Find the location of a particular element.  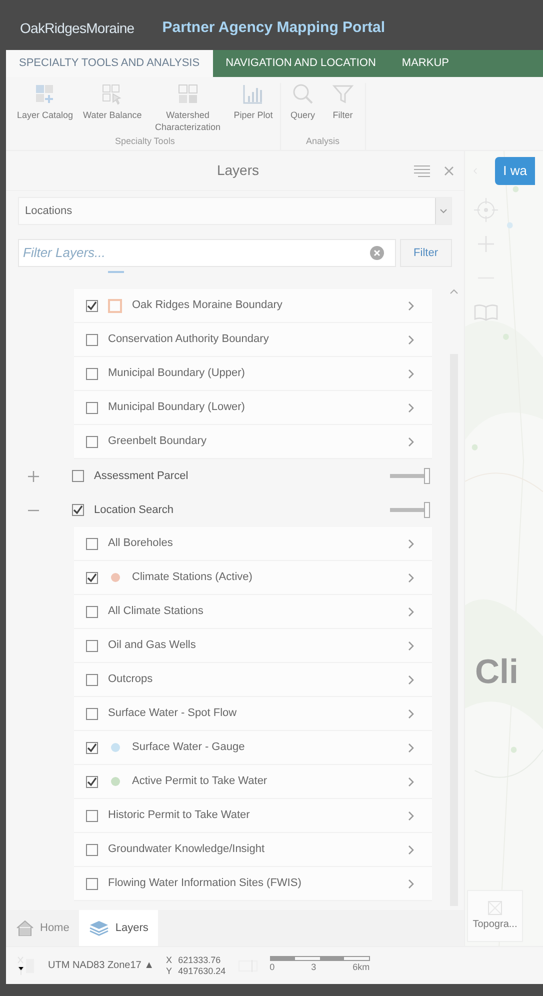

panel-tab: Layers is located at coordinates (118, 928).